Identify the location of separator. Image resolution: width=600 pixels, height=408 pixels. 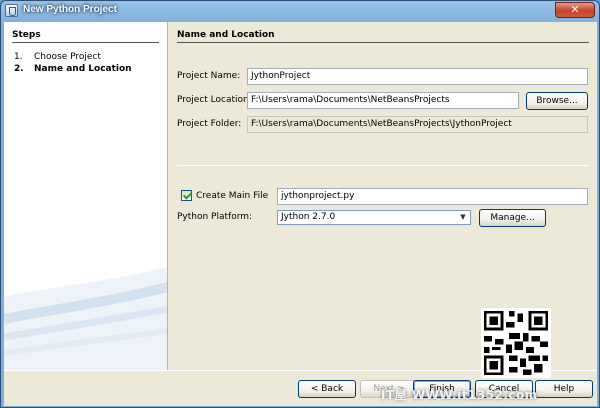
(383, 165).